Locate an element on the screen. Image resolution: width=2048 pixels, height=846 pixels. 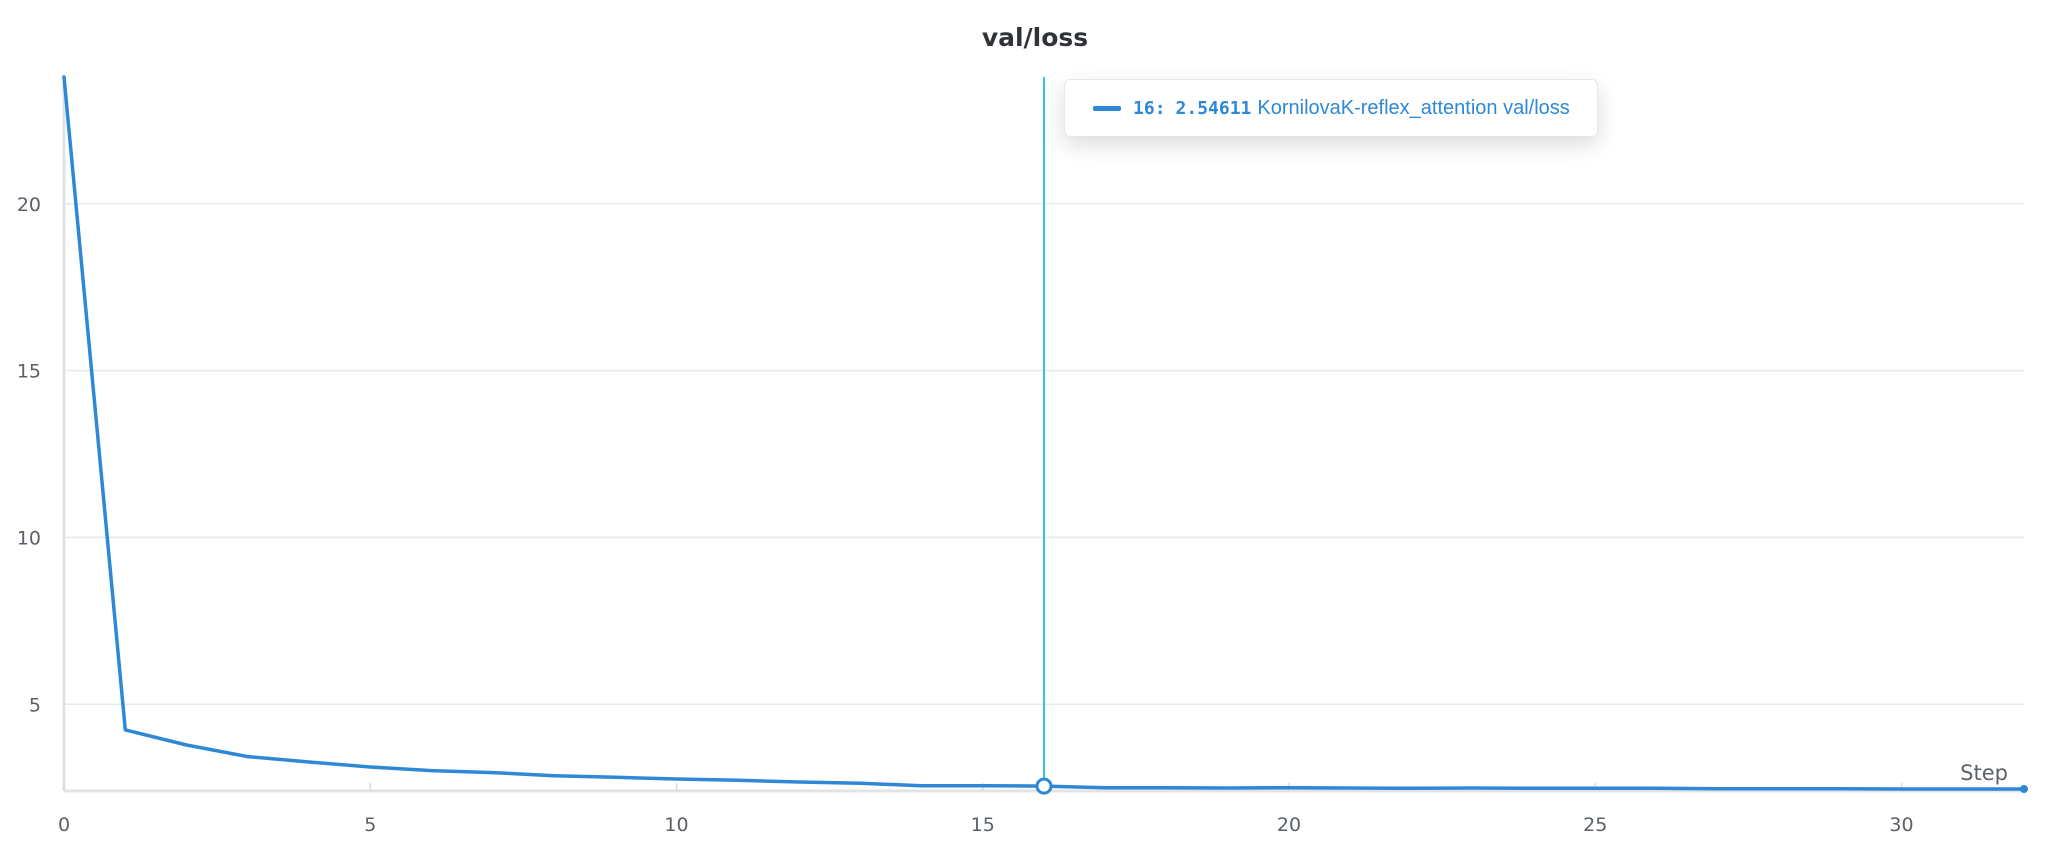
hover-crosshair is located at coordinates (1044, 436).